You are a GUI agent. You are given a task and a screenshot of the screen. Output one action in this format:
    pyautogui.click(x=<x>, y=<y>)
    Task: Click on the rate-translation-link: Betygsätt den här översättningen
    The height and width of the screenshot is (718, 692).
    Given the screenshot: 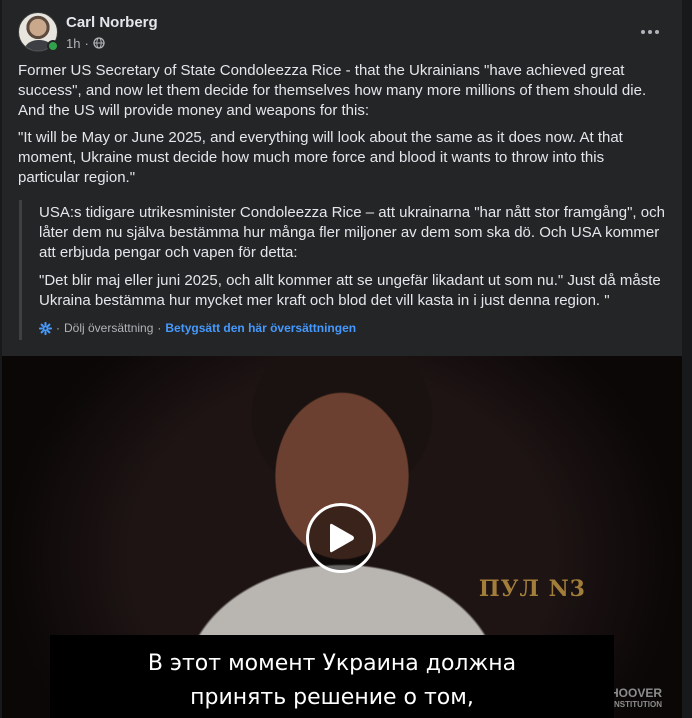 What is the action you would take?
    pyautogui.click(x=260, y=328)
    